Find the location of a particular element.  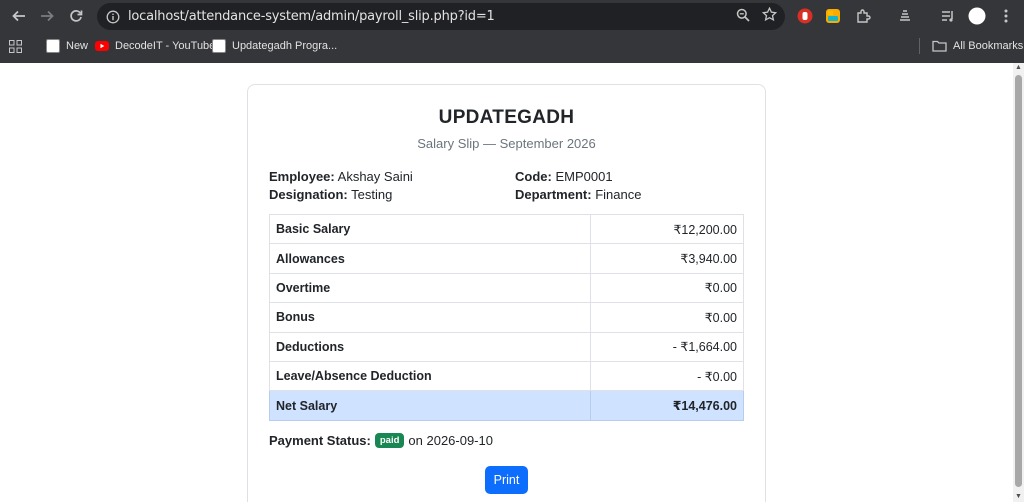

performance-icon is located at coordinates (905, 16).